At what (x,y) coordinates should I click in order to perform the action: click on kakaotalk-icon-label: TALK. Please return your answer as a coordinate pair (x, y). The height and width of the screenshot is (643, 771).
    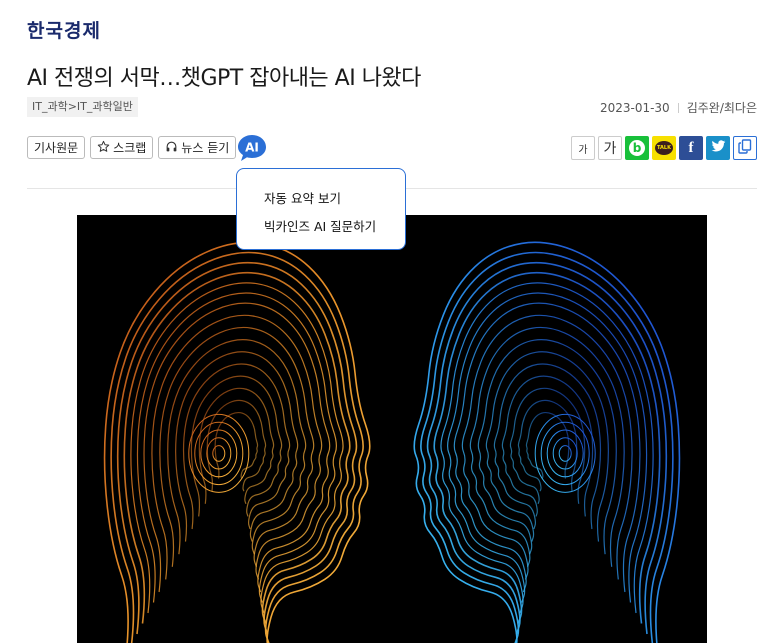
    Looking at the image, I should click on (664, 147).